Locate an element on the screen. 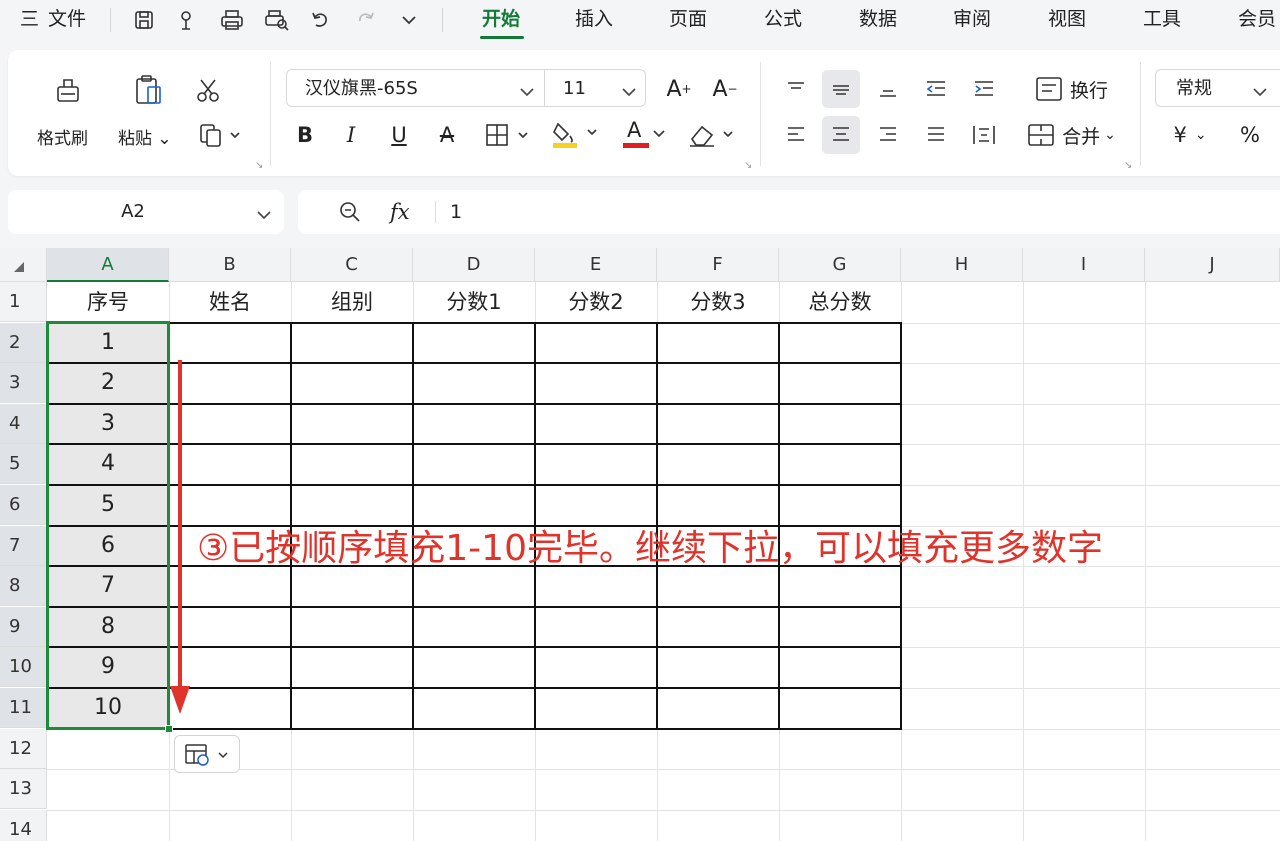 The height and width of the screenshot is (841, 1280). active-tab-indicator is located at coordinates (502, 37).